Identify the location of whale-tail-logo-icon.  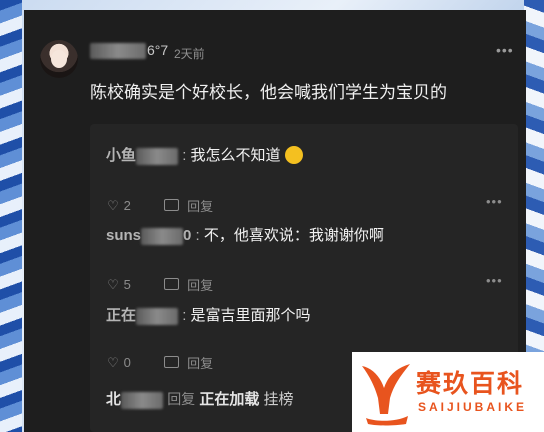
(386, 395).